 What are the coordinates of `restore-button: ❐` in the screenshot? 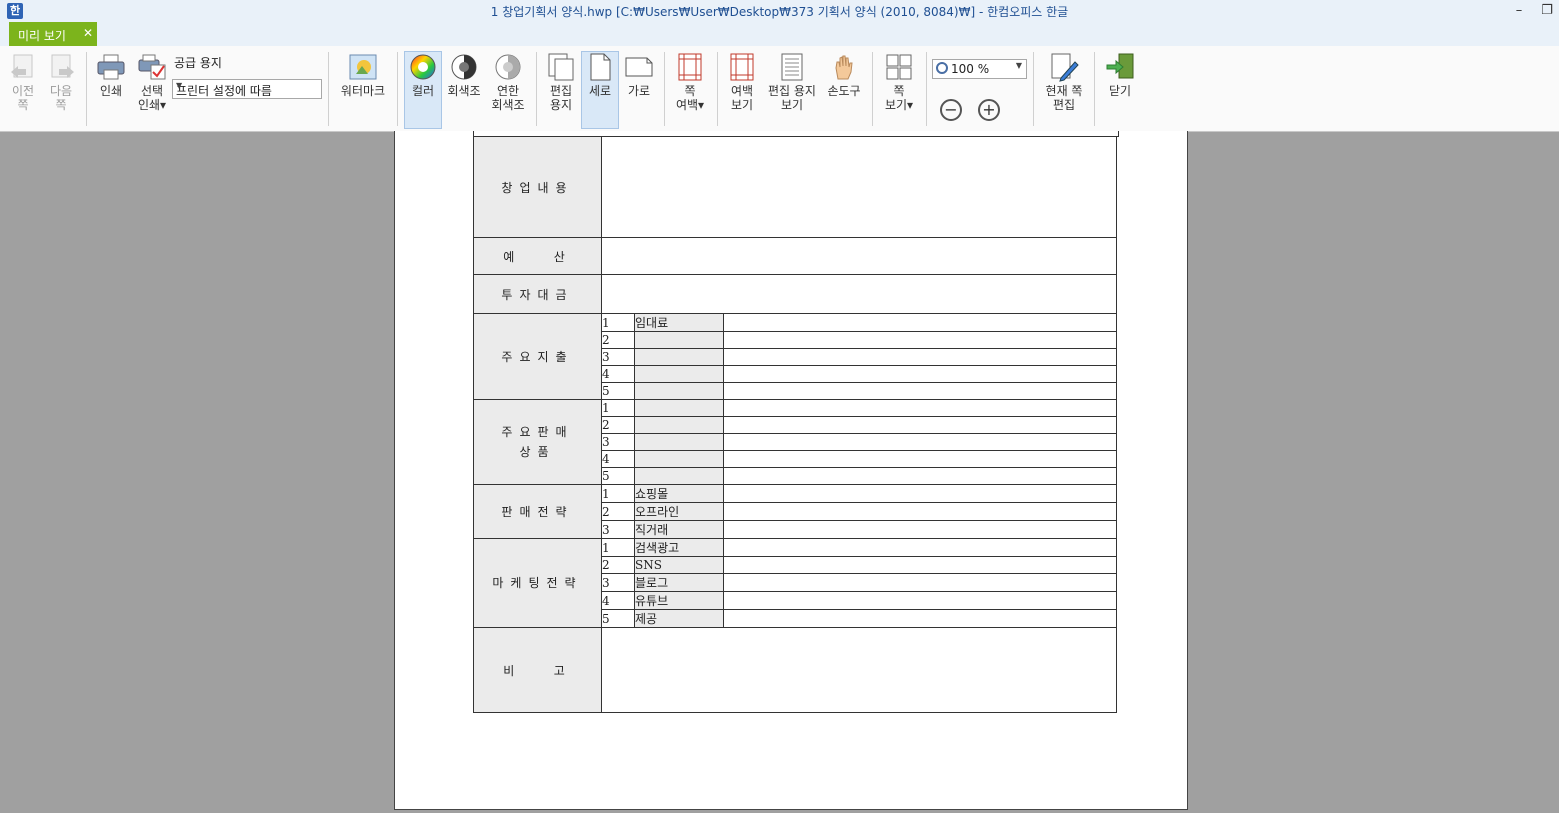 It's located at (1547, 11).